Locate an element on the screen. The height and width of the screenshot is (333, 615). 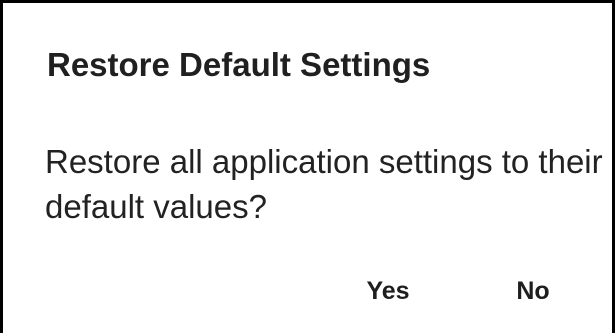
yes-button: Yes is located at coordinates (388, 291).